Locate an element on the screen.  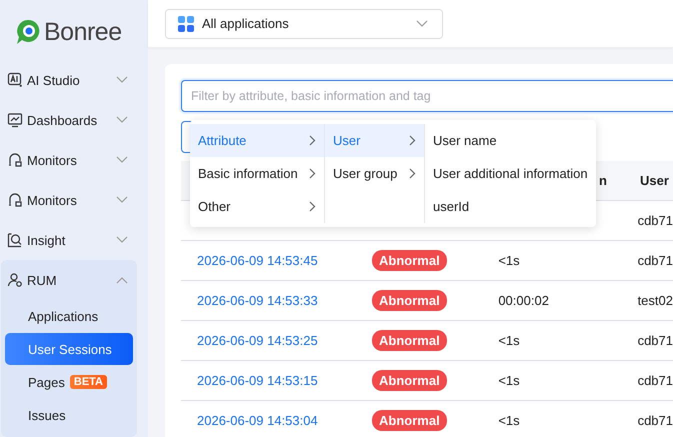
menu-option: Other is located at coordinates (257, 206).